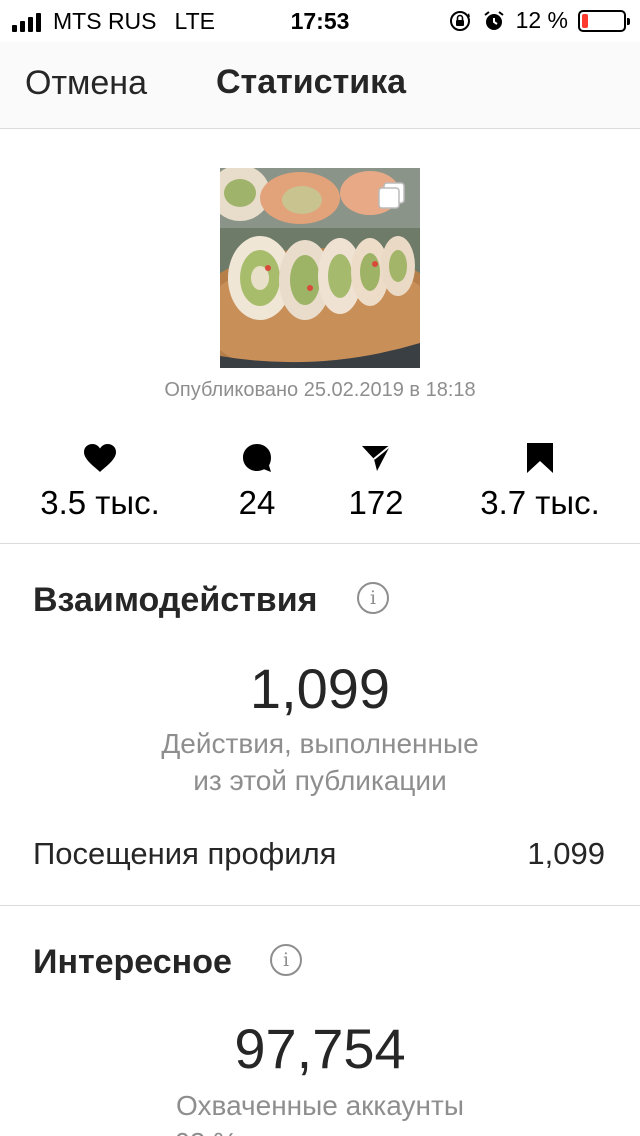 The width and height of the screenshot is (640, 1136). Describe the element at coordinates (540, 480) in the screenshot. I see `saves-metric: 3.7 тыс.` at that location.